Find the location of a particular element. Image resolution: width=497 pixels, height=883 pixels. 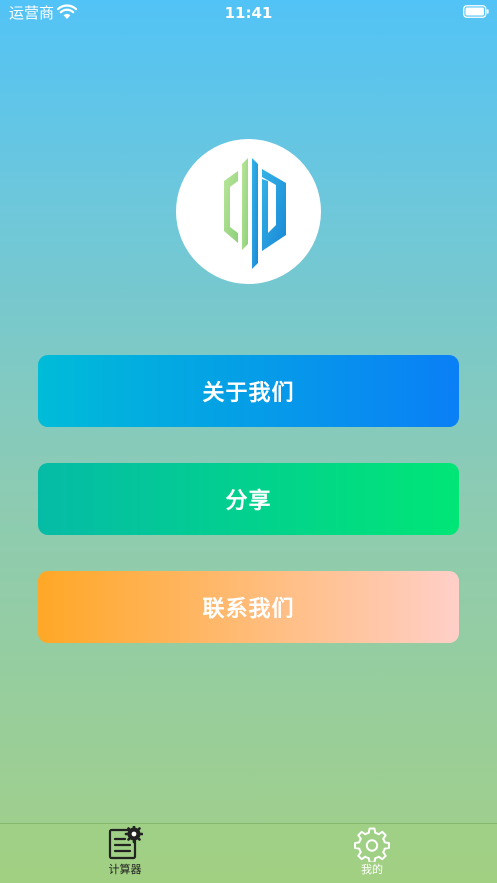

status-time: 11:41 is located at coordinates (248, 13).